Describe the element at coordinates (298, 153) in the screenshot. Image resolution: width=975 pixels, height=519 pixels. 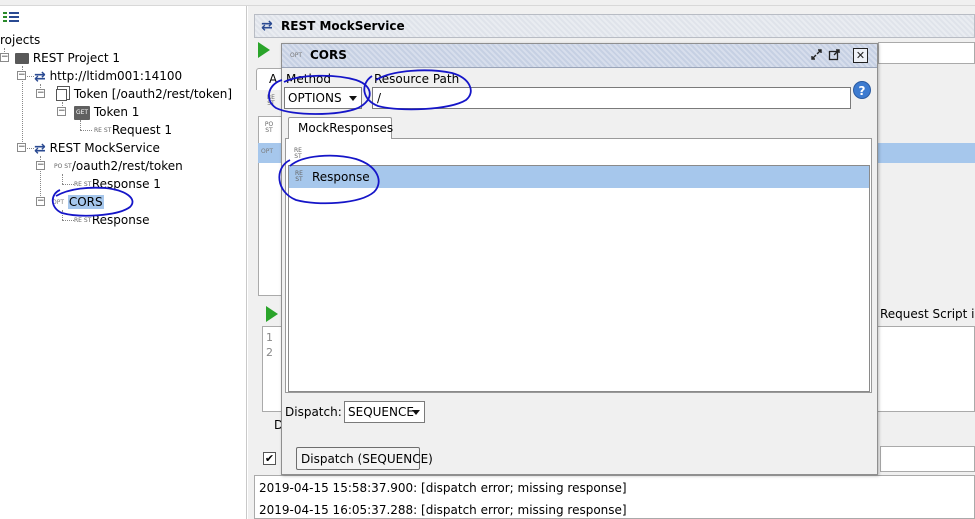
I see `add-response-icon: RE ST` at that location.